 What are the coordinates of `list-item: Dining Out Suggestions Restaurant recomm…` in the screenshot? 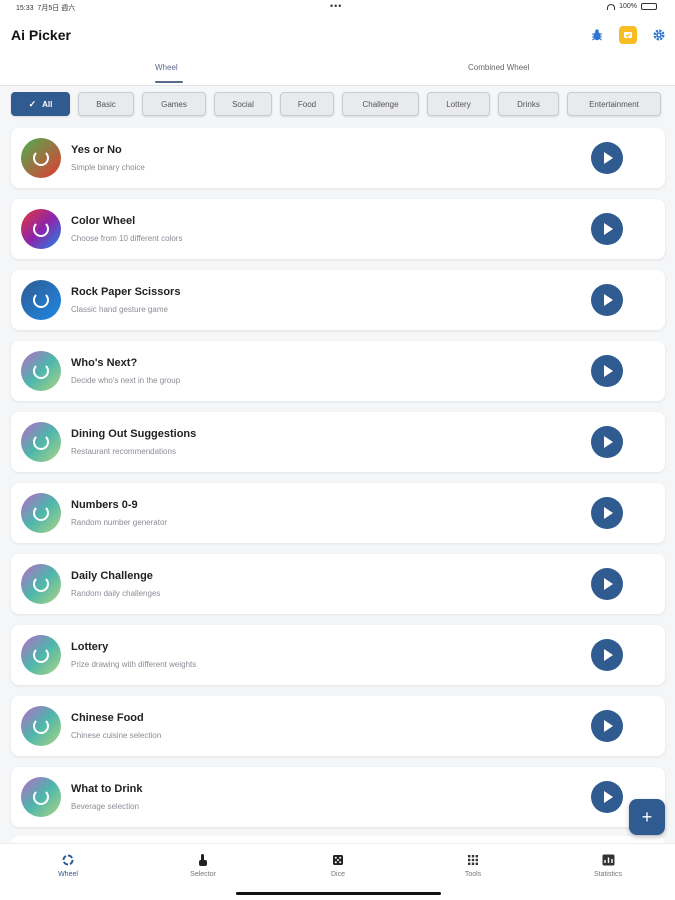 It's located at (338, 442).